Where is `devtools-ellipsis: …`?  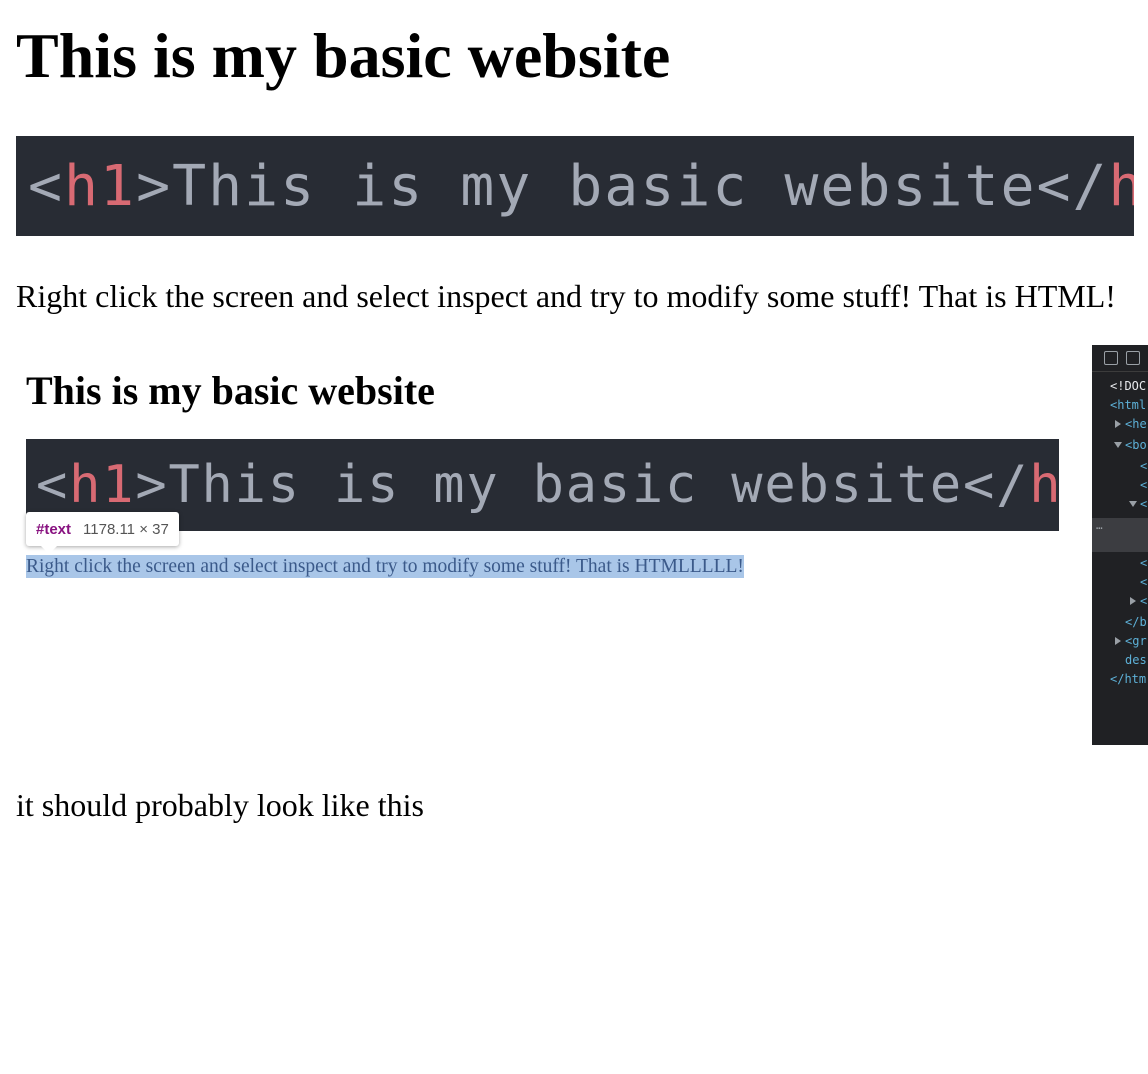
devtools-ellipsis: … is located at coordinates (1099, 526).